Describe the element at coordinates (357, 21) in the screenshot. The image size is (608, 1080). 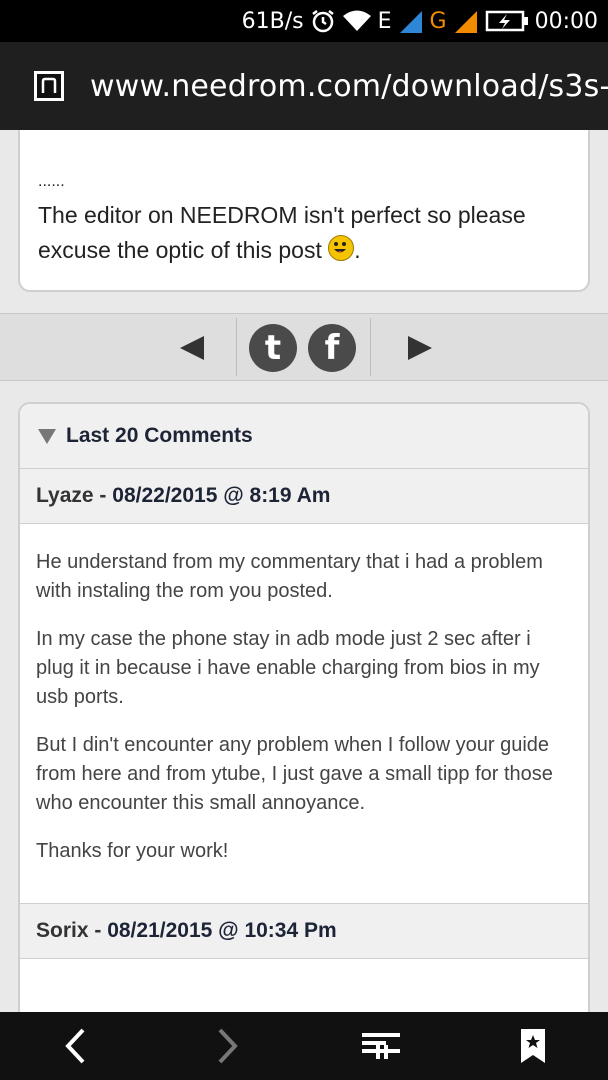
I see `wifi-icon` at that location.